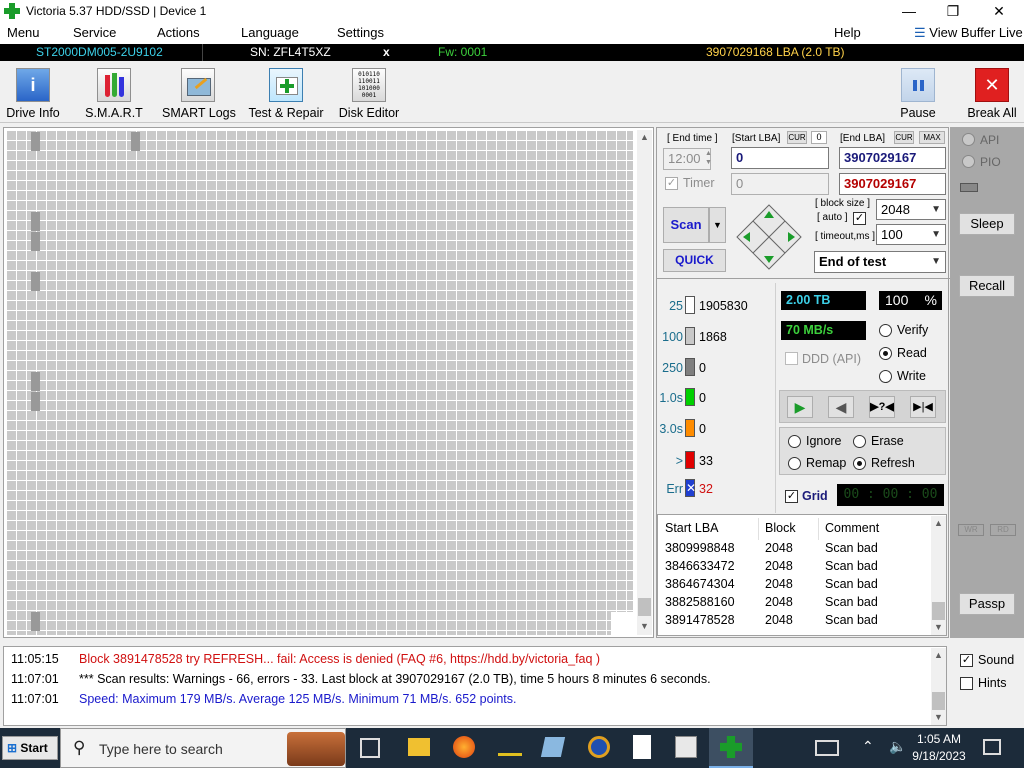  Describe the element at coordinates (859, 218) in the screenshot. I see `auto-checkbox: ✓` at that location.